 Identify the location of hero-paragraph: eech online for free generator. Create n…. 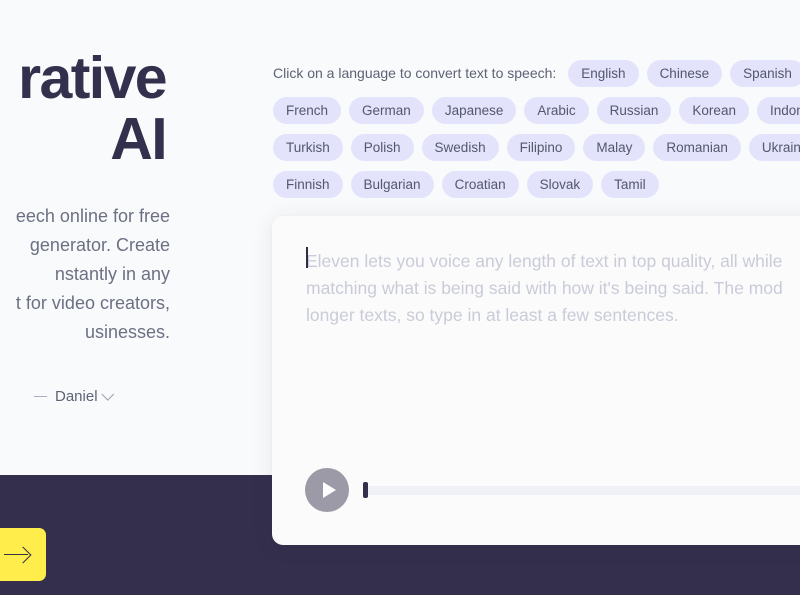
(85, 274).